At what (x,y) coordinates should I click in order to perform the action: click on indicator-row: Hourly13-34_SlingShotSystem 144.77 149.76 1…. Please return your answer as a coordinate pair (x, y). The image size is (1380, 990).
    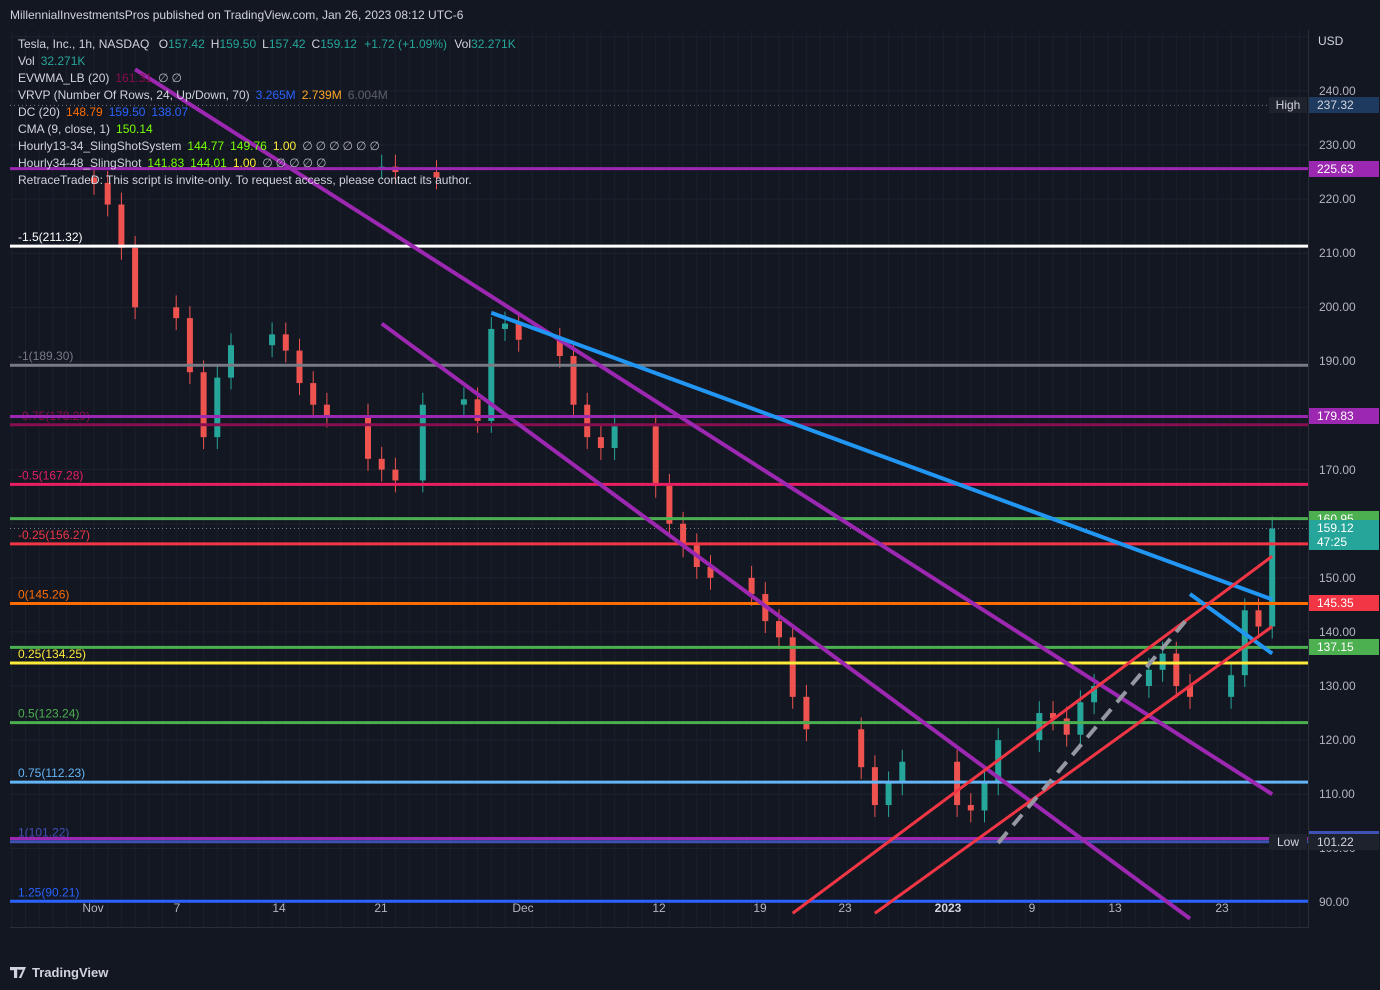
    Looking at the image, I should click on (267, 146).